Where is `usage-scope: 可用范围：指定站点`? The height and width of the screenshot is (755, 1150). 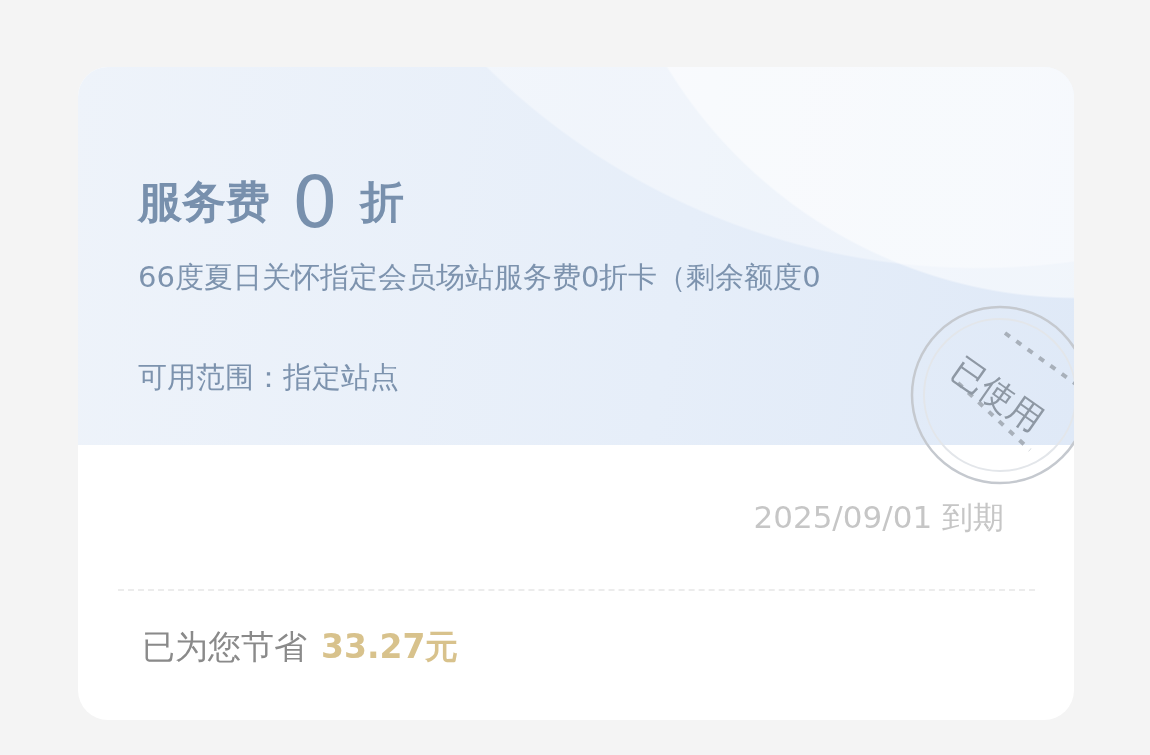
usage-scope: 可用范围：指定站点 is located at coordinates (268, 377).